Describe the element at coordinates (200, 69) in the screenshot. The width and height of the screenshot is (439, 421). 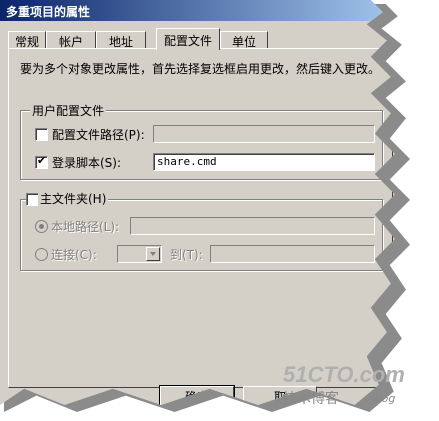
I see `description-text: 要为多个对象更改属性，首先选择复选框启用更改，然后键入更改。` at that location.